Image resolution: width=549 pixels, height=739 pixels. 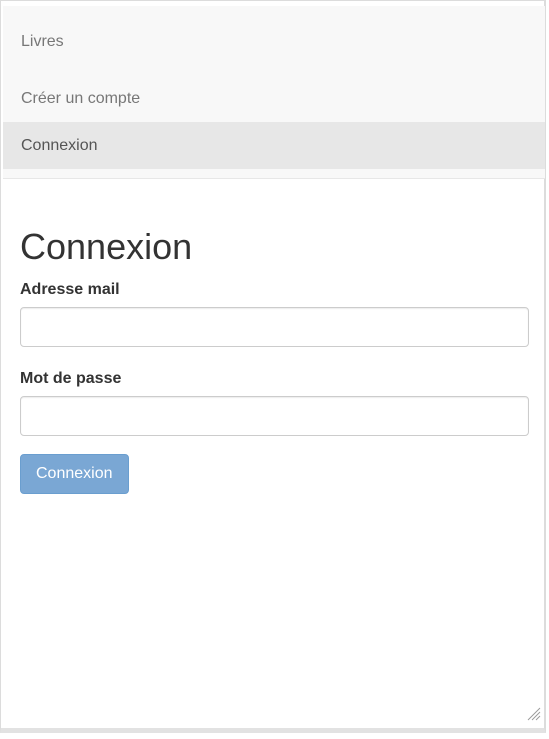 What do you see at coordinates (70, 289) in the screenshot?
I see `email-label: Adresse mail` at bounding box center [70, 289].